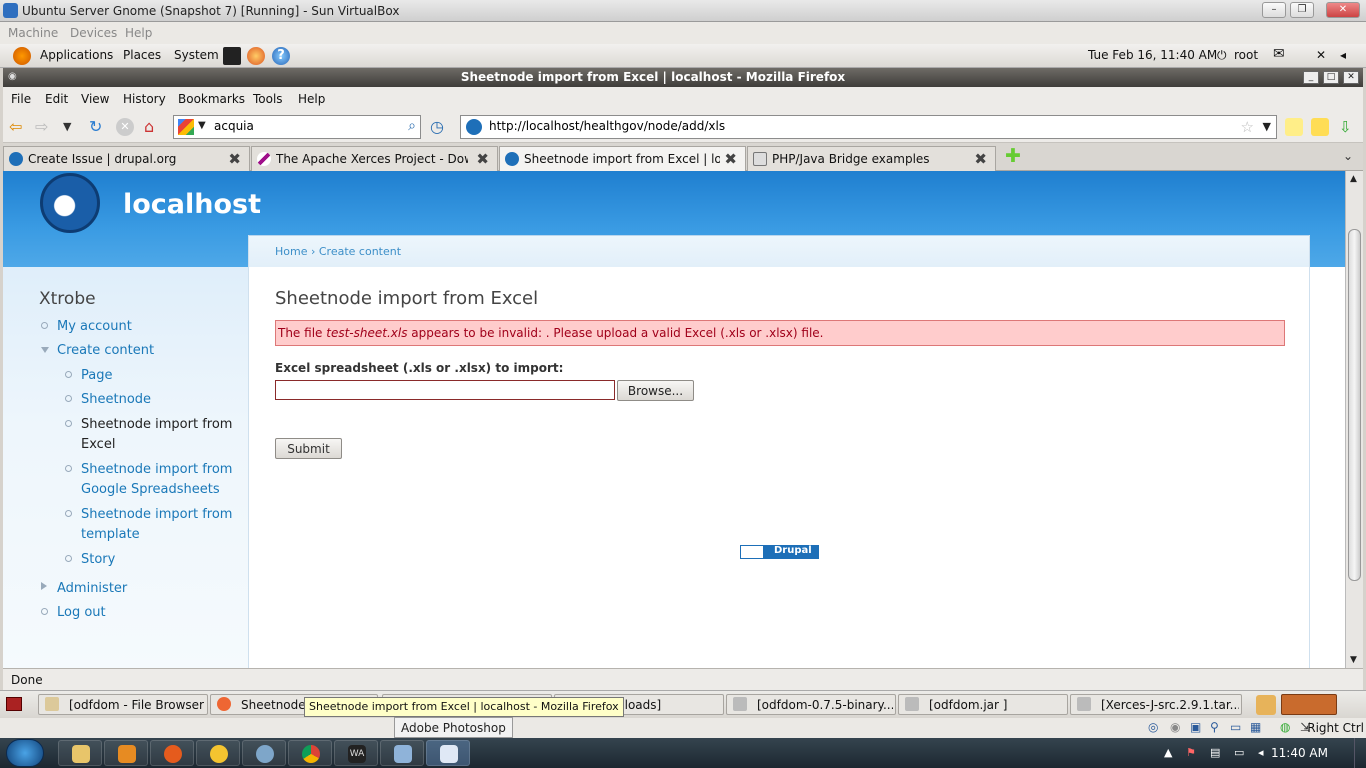 This screenshot has width=1366, height=768. What do you see at coordinates (142, 55) in the screenshot?
I see `menu-places: Places` at bounding box center [142, 55].